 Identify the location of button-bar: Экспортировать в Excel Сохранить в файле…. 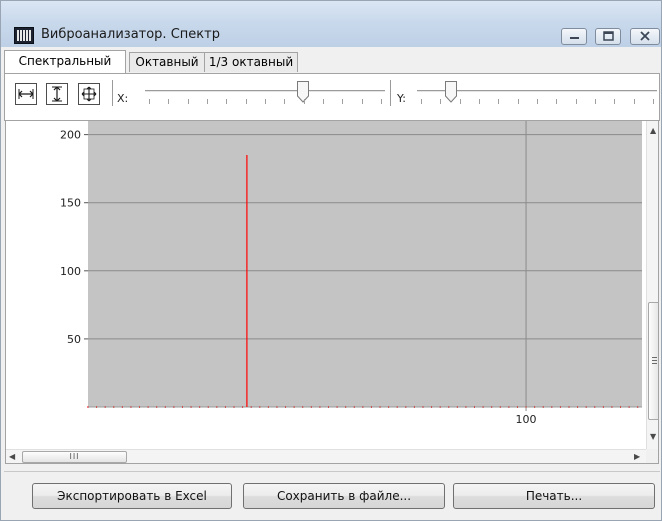
(332, 495).